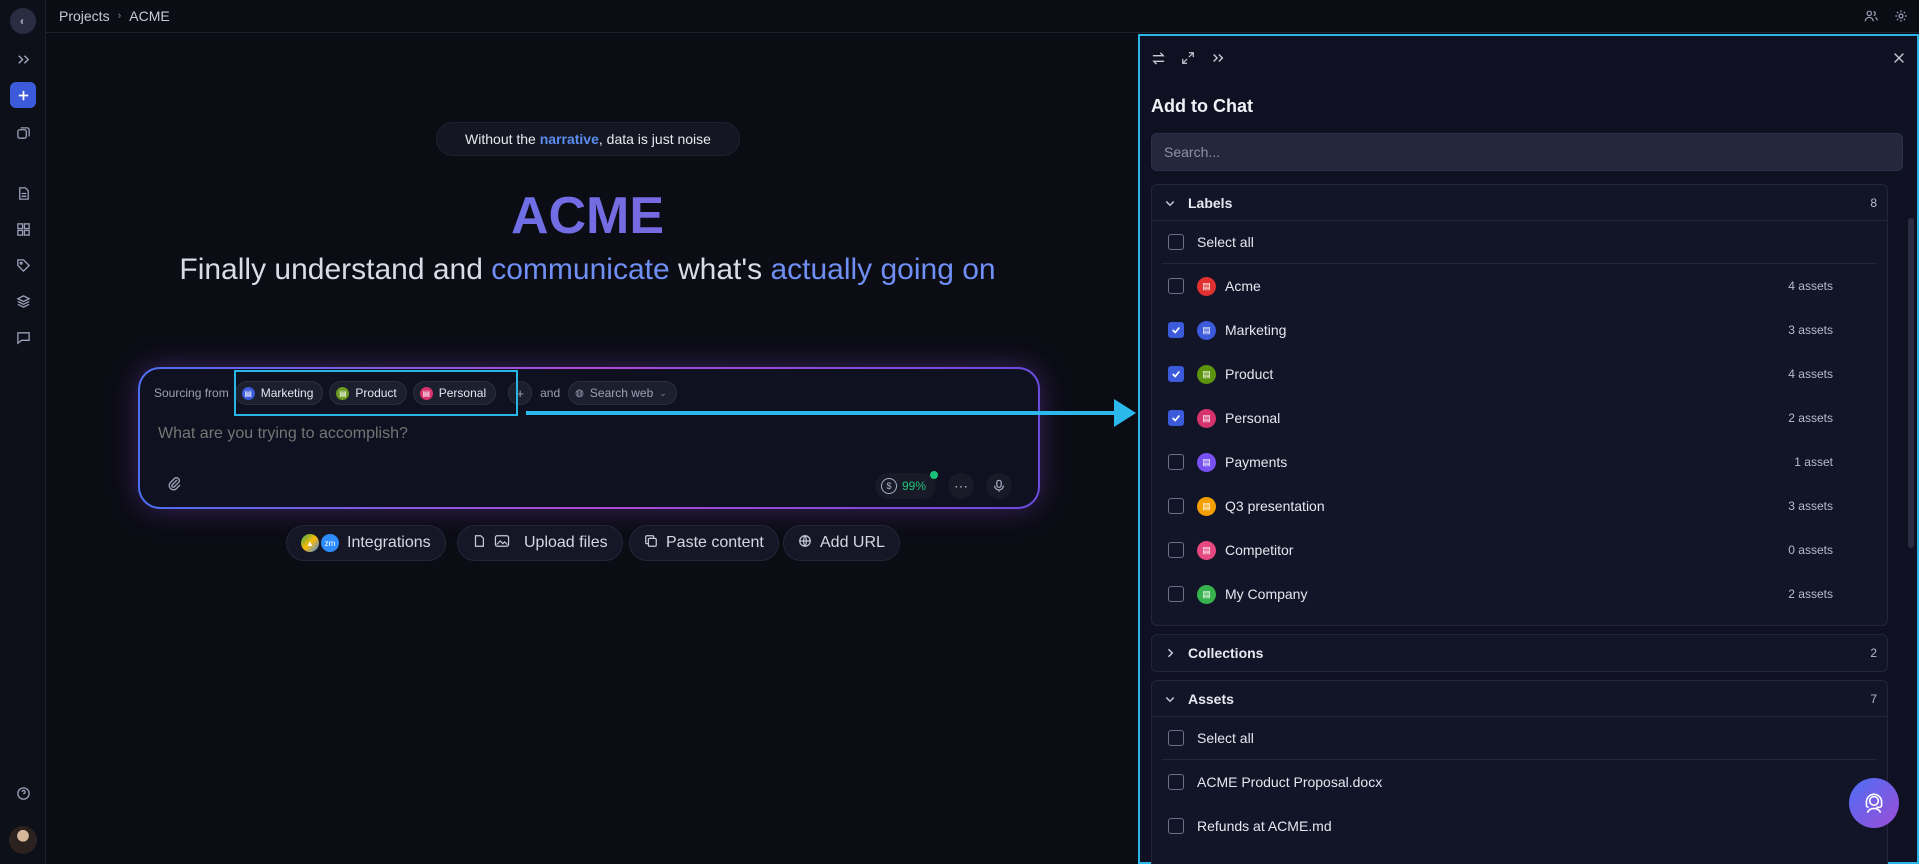 This screenshot has height=864, width=1919. I want to click on label-name: Marketing, so click(1256, 330).